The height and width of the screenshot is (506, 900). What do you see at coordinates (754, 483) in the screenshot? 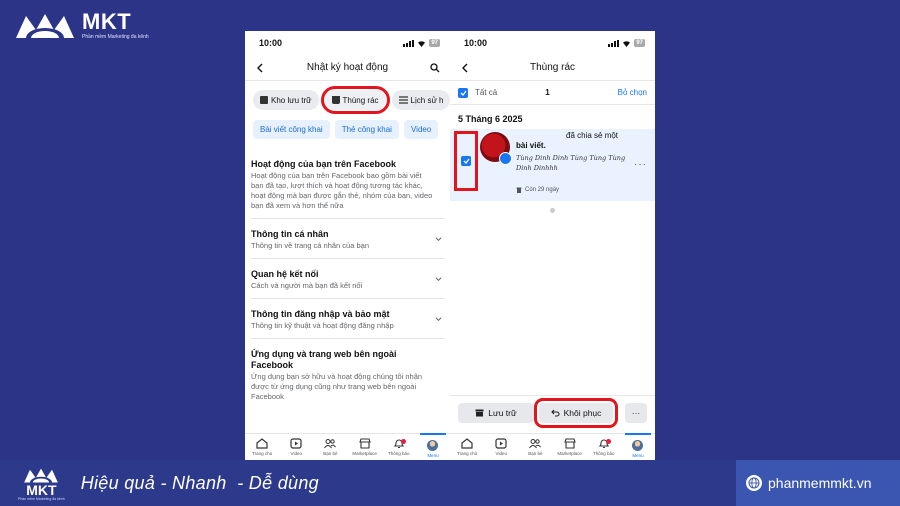
I see `globe-icon` at bounding box center [754, 483].